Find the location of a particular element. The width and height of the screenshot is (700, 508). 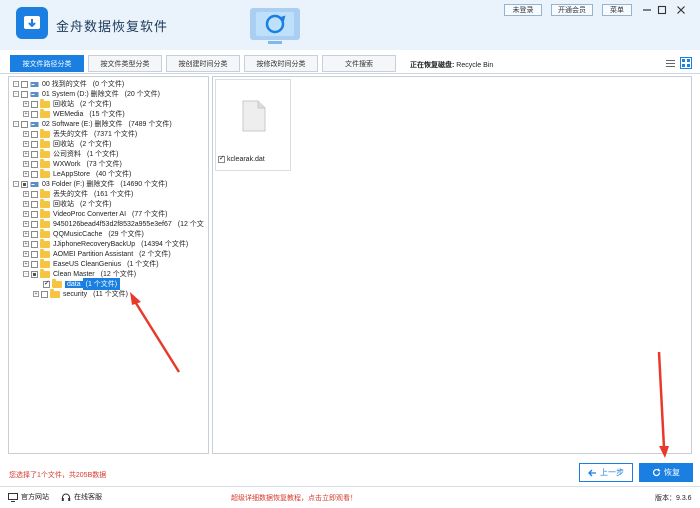

list-view-icon is located at coordinates (670, 63).